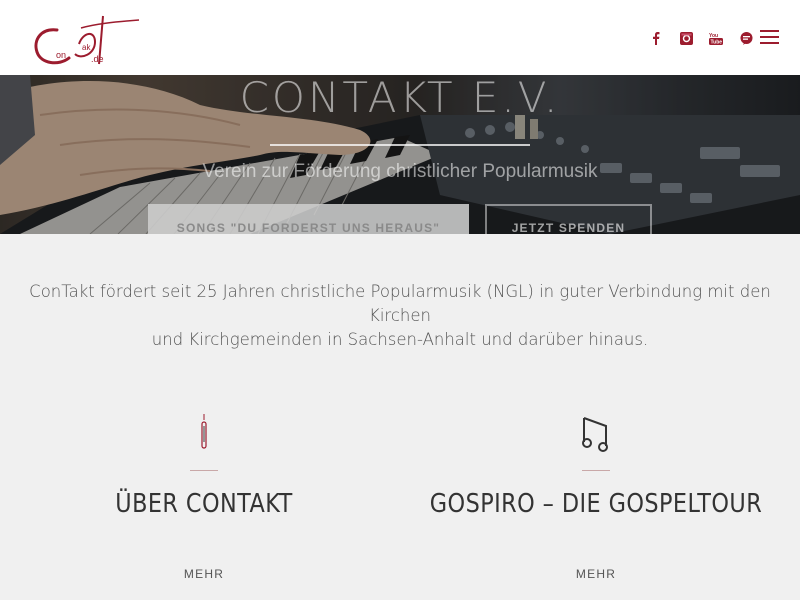 This screenshot has height=600, width=800. What do you see at coordinates (97, 59) in the screenshot?
I see `svg-text: .de` at bounding box center [97, 59].